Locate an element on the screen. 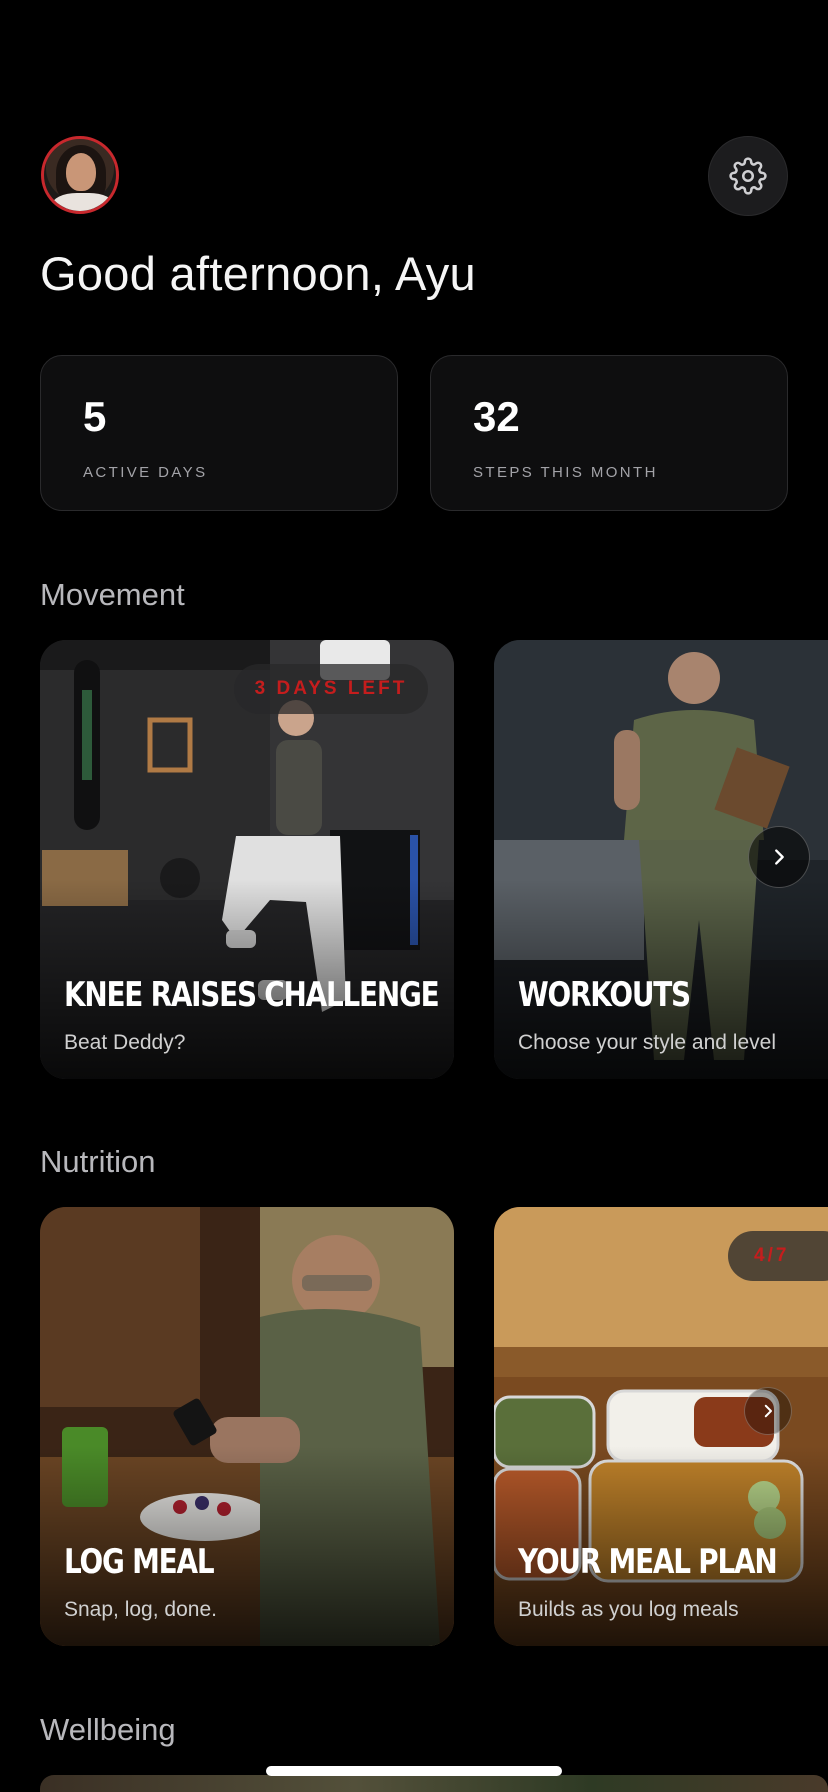 The width and height of the screenshot is (828, 1792). section-title-movement: Movement is located at coordinates (112, 594).